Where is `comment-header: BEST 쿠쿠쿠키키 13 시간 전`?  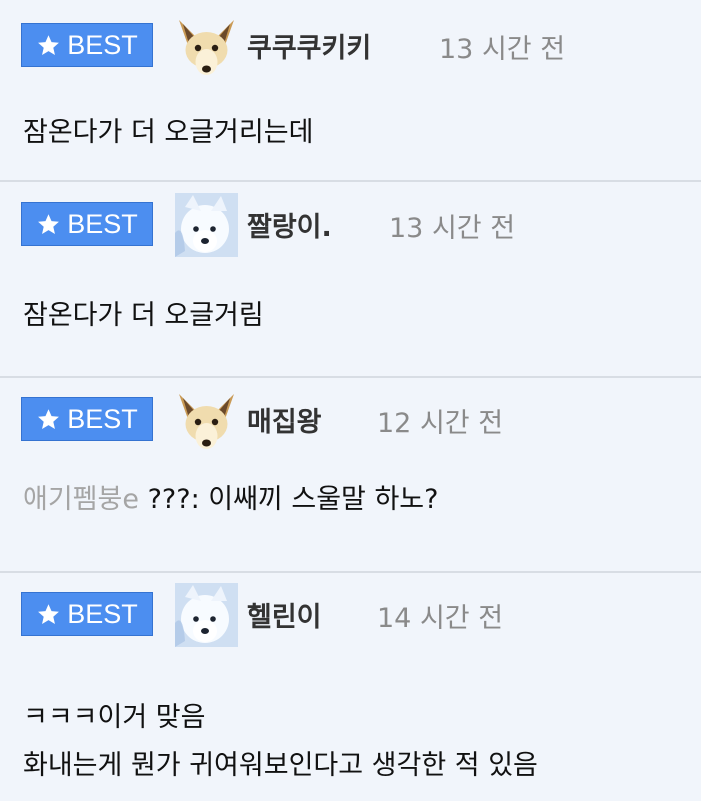
comment-header: BEST 쿠쿠쿠키키 13 시간 전 is located at coordinates (350, 46).